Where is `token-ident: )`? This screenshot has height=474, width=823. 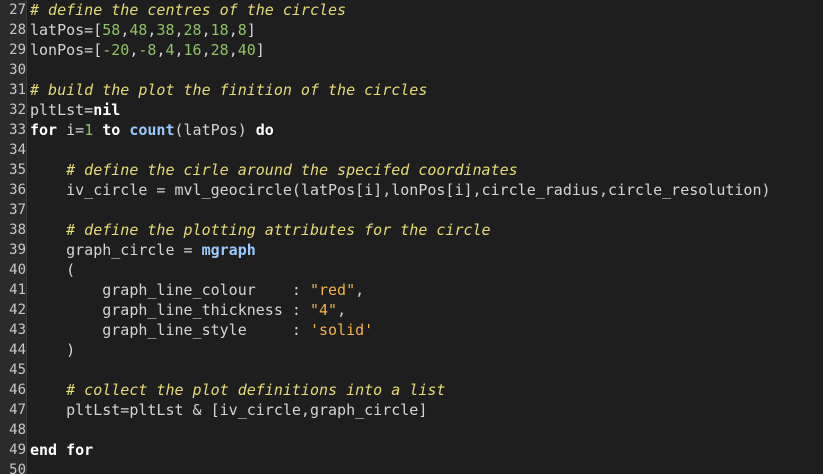 token-ident: ) is located at coordinates (53, 350).